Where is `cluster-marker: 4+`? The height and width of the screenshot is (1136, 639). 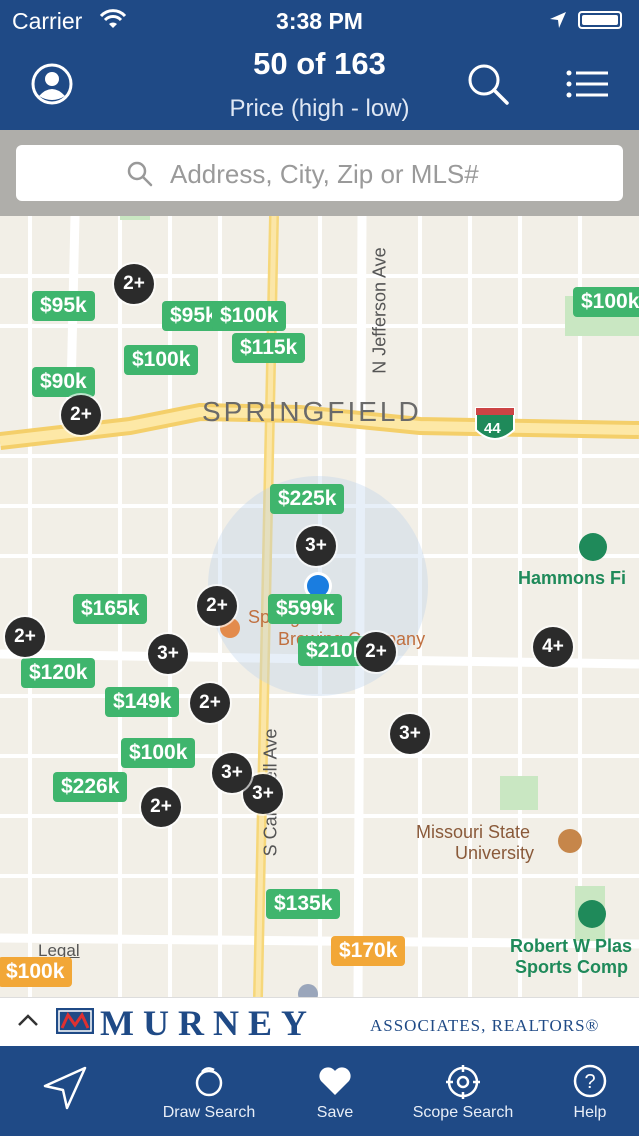
cluster-marker: 4+ is located at coordinates (553, 647).